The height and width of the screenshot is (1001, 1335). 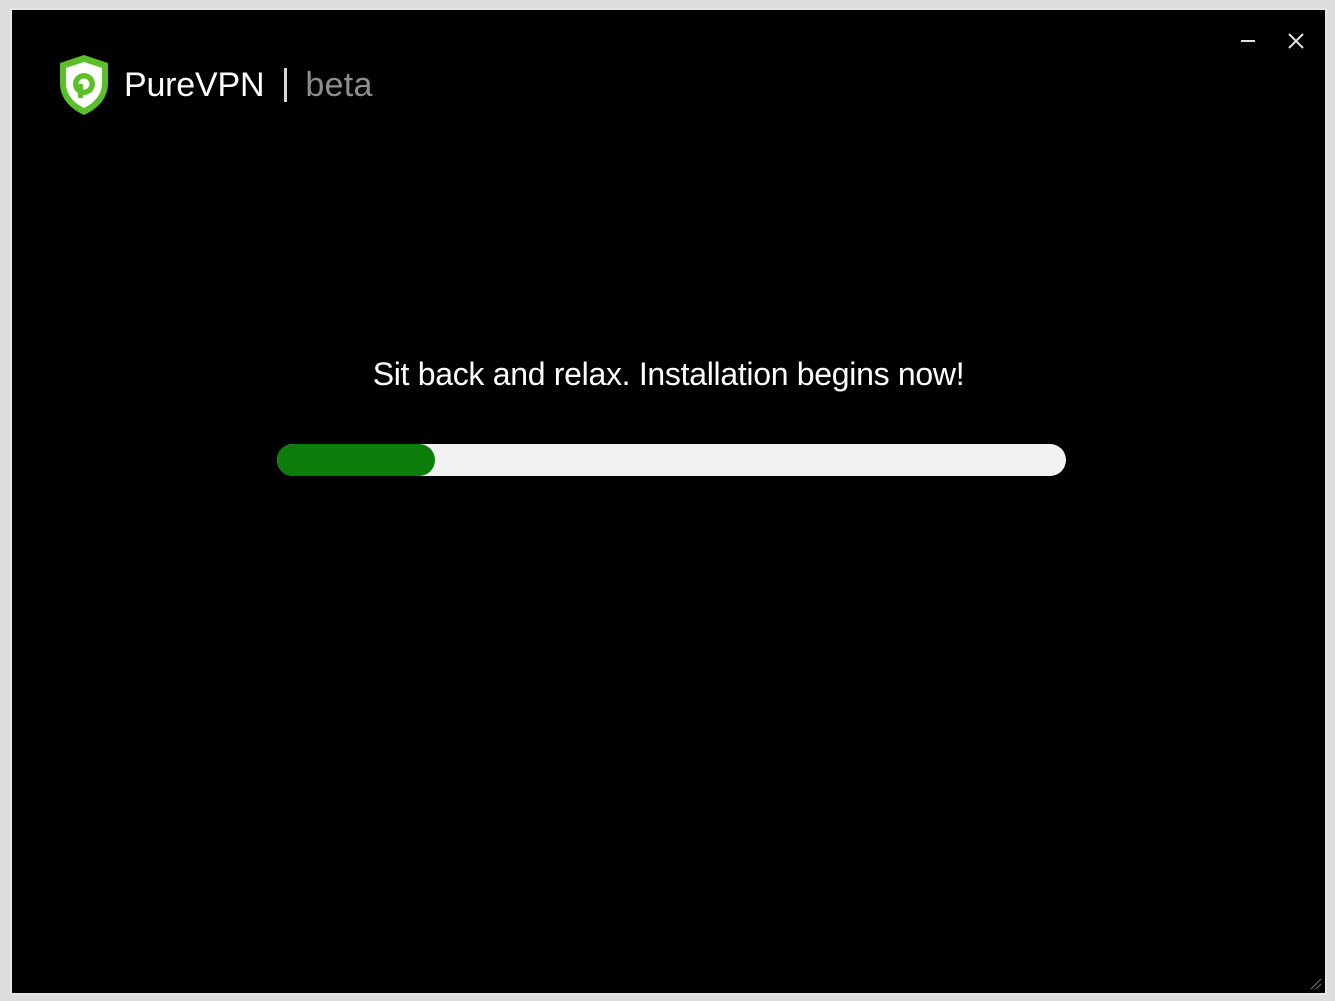 I want to click on close-button, so click(x=1296, y=41).